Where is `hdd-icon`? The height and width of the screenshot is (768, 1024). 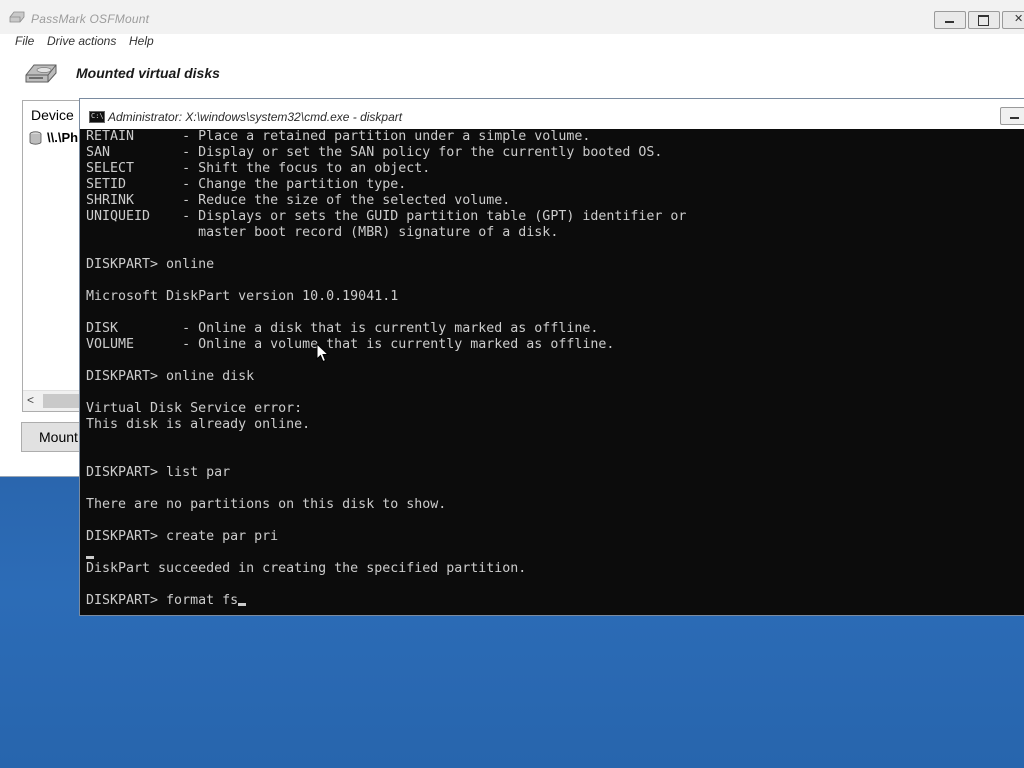
hdd-icon is located at coordinates (41, 73).